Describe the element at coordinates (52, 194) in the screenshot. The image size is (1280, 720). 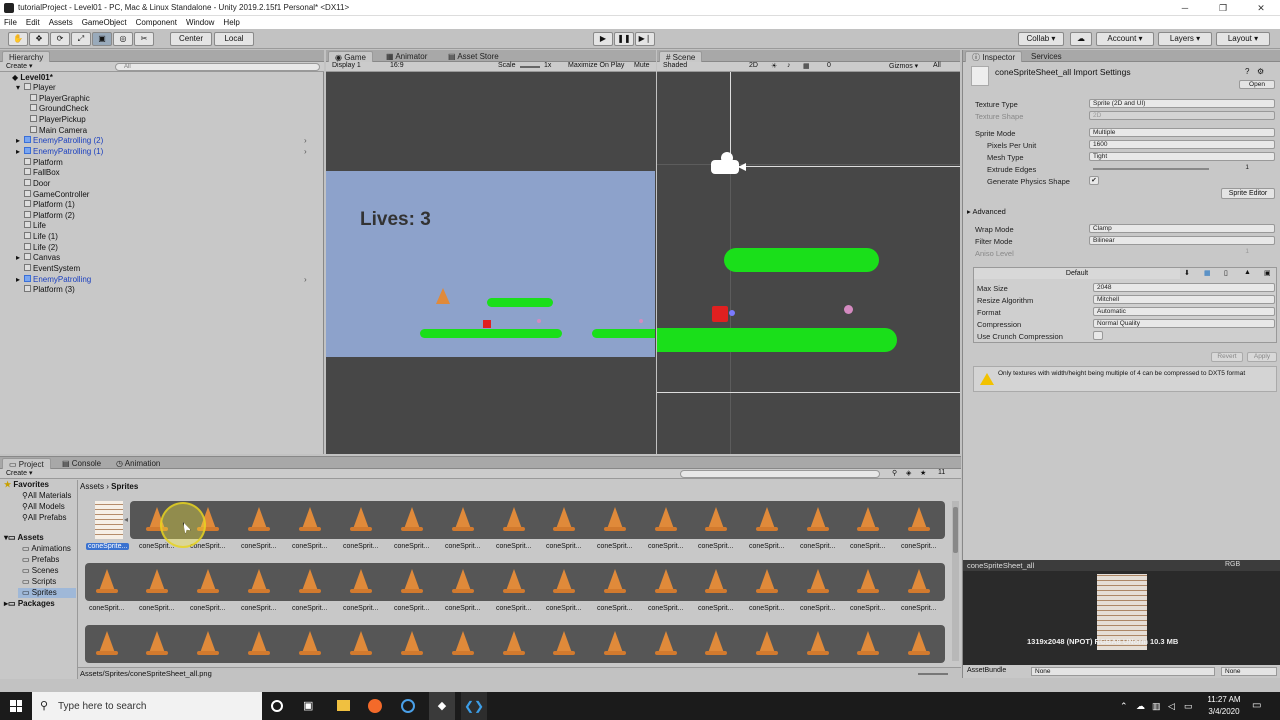
I see `hierarchy-item: GameController` at that location.